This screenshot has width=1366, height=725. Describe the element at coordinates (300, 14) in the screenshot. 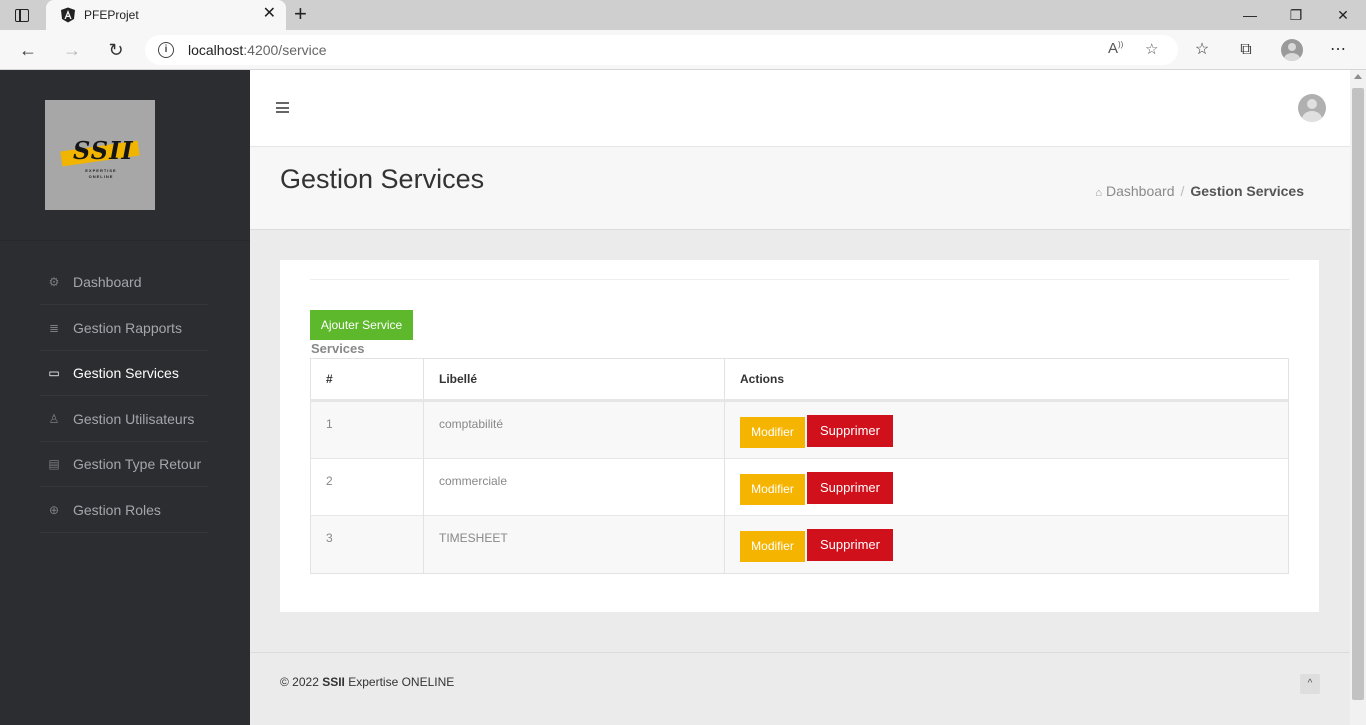

I see `new-tab-icon: +` at that location.